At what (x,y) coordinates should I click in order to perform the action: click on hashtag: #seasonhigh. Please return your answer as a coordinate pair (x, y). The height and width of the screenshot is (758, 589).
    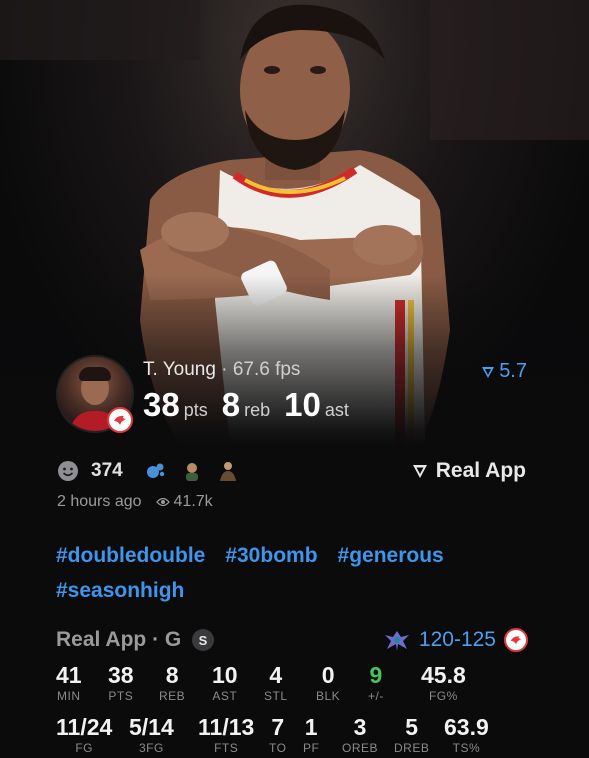
    Looking at the image, I should click on (120, 590).